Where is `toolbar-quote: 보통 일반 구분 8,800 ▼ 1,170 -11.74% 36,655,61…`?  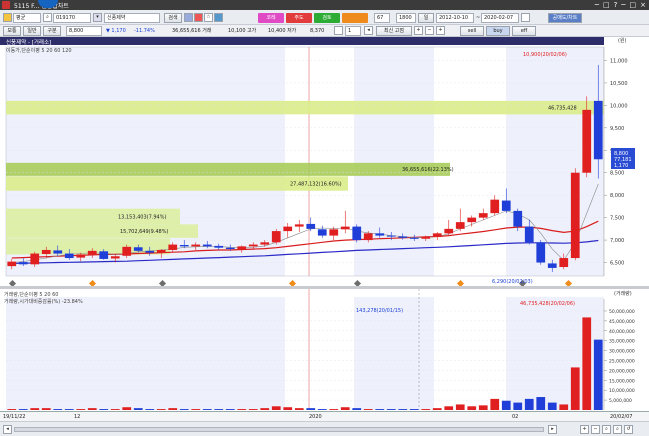
toolbar-quote: 보통 일반 구분 8,800 ▼ 1,170 -11.74% 36,655,61… is located at coordinates (324, 31).